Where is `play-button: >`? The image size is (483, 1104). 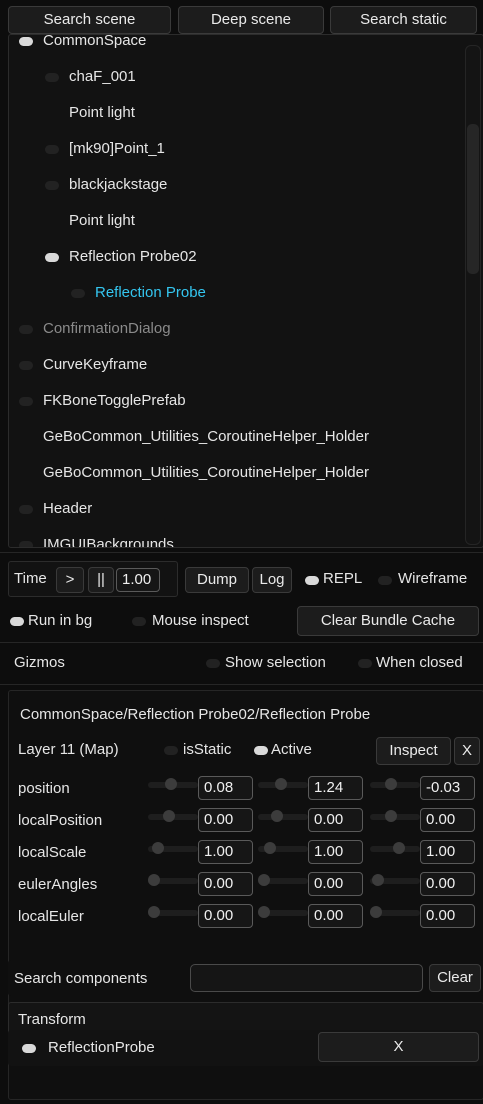
play-button: > is located at coordinates (70, 580).